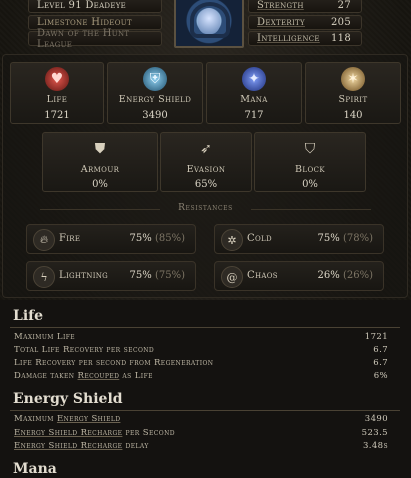 The height and width of the screenshot is (478, 411). I want to click on stat-label: Mana, so click(254, 99).